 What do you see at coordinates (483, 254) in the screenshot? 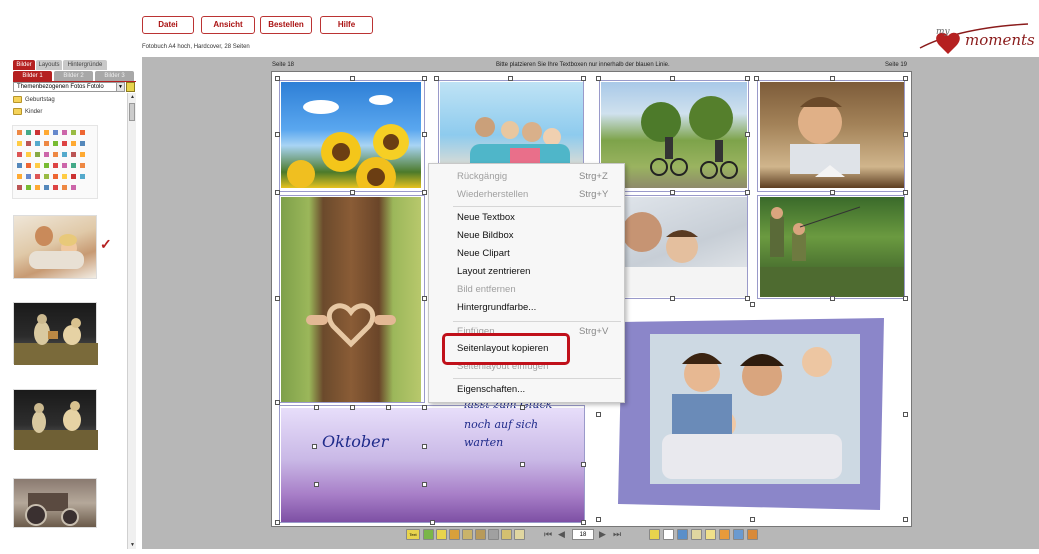
I see `ctx-new-clipart: Neue Clipart` at bounding box center [483, 254].